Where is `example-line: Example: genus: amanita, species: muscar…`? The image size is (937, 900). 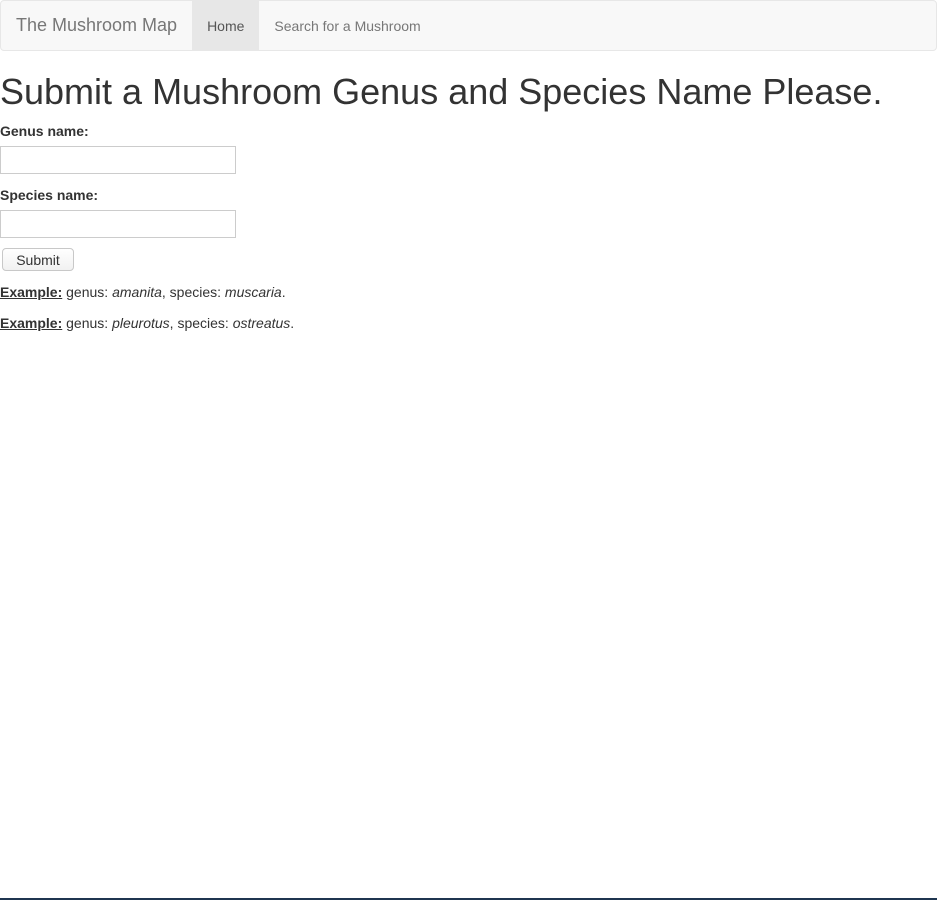
example-line: Example: genus: amanita, species: muscar… is located at coordinates (143, 292).